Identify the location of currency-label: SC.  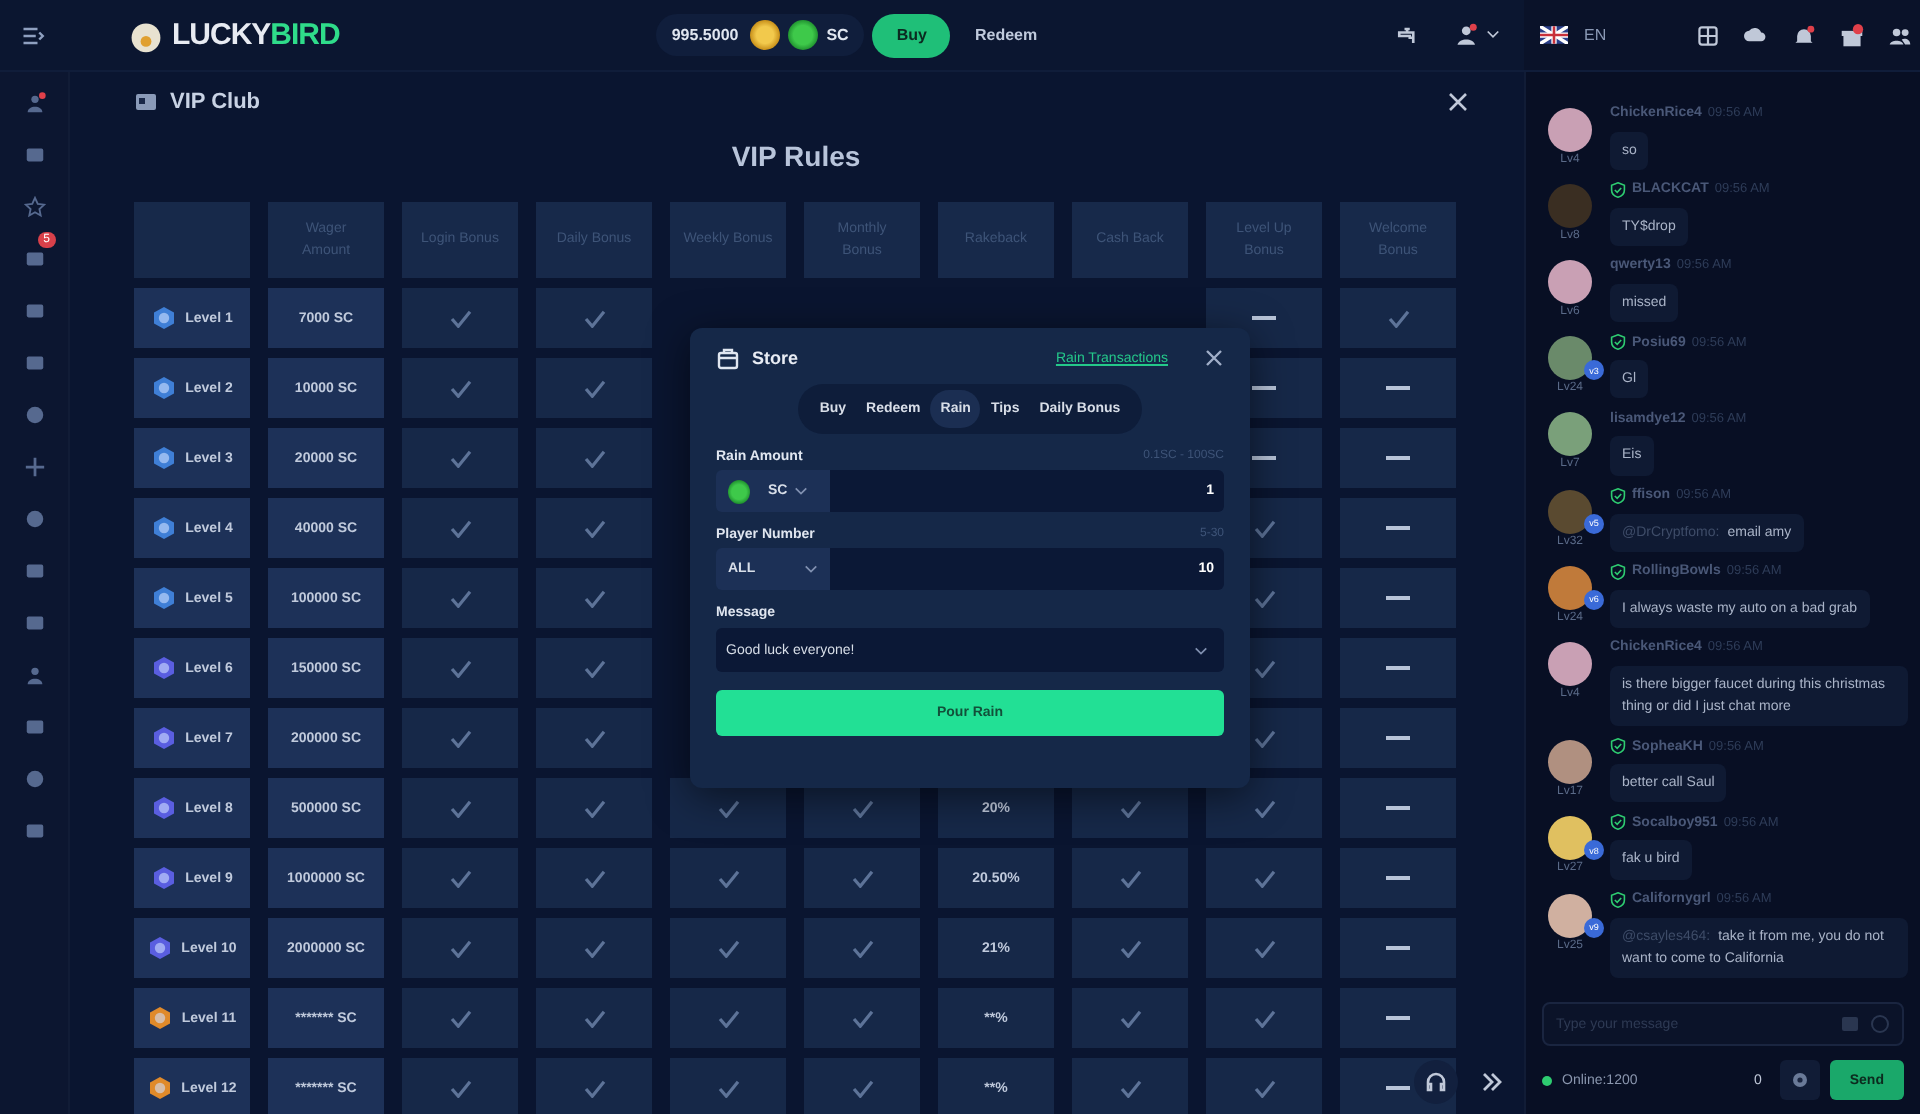
(837, 35).